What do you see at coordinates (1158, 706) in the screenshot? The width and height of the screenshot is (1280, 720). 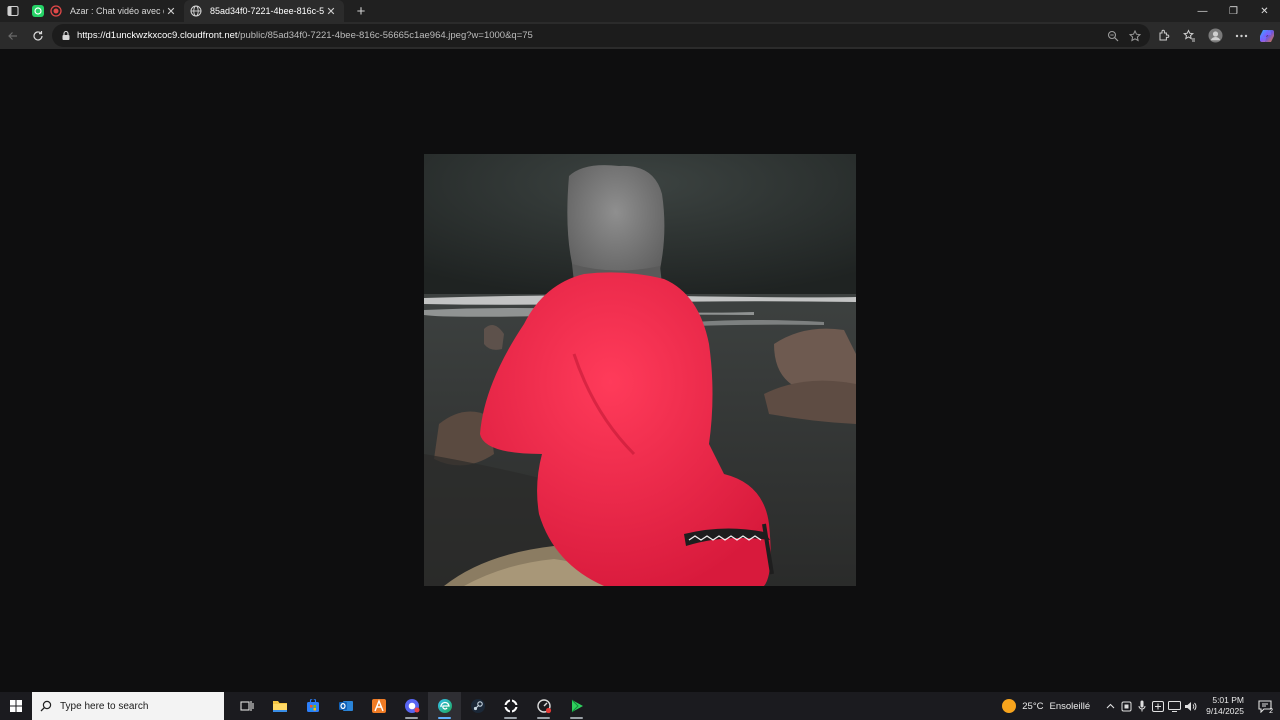 I see `meet-now-icon` at bounding box center [1158, 706].